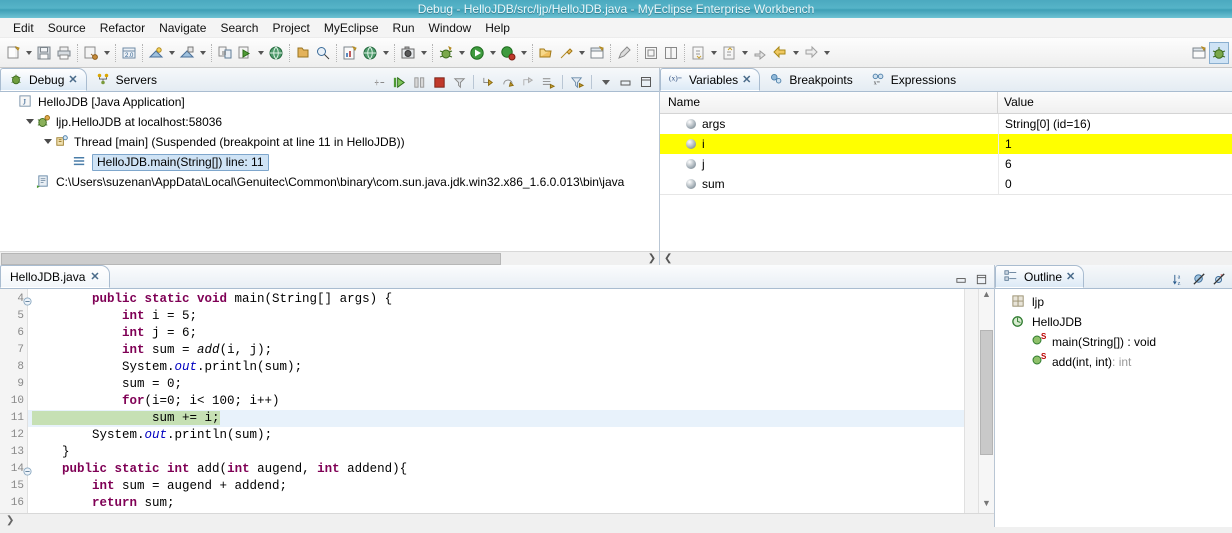 This screenshot has width=1232, height=533. I want to click on external-tools-icon, so click(566, 53).